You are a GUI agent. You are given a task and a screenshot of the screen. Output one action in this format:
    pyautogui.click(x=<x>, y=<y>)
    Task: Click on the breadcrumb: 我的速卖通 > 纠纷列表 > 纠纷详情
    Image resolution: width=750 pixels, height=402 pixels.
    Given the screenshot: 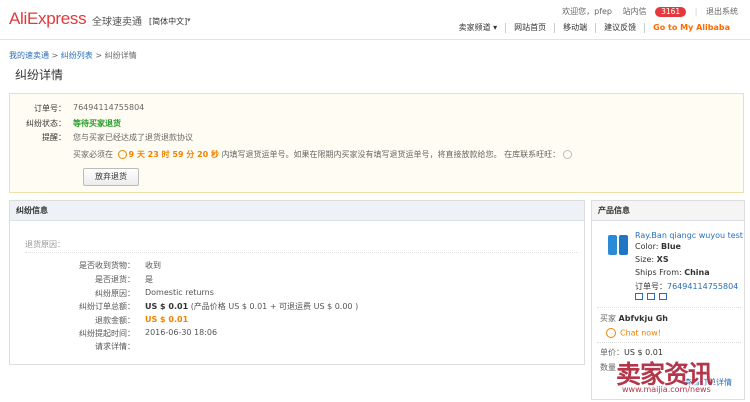 What is the action you would take?
    pyautogui.click(x=73, y=55)
    